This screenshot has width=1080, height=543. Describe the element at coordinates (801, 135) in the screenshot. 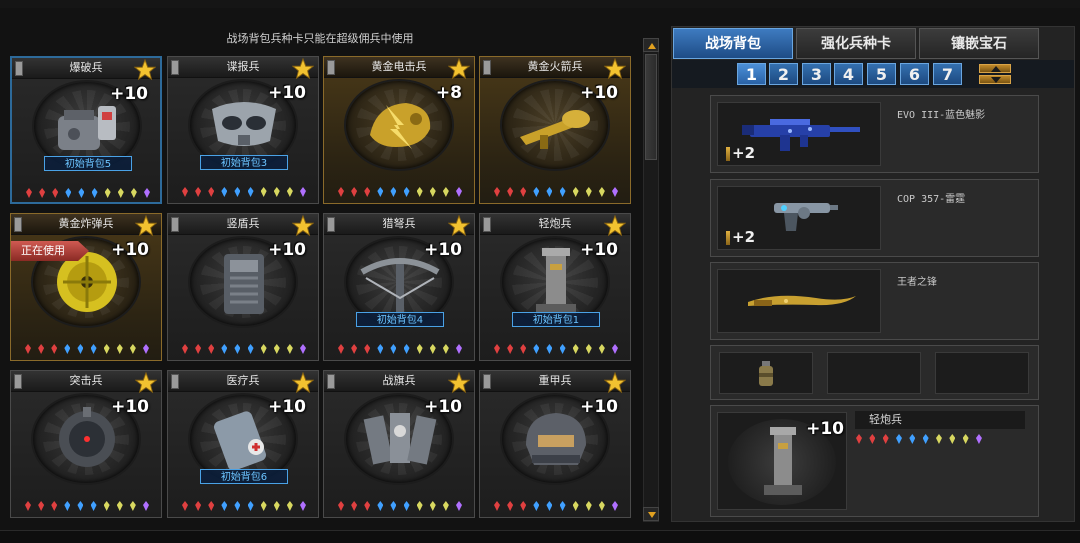

I see `smg-blue-icon` at that location.